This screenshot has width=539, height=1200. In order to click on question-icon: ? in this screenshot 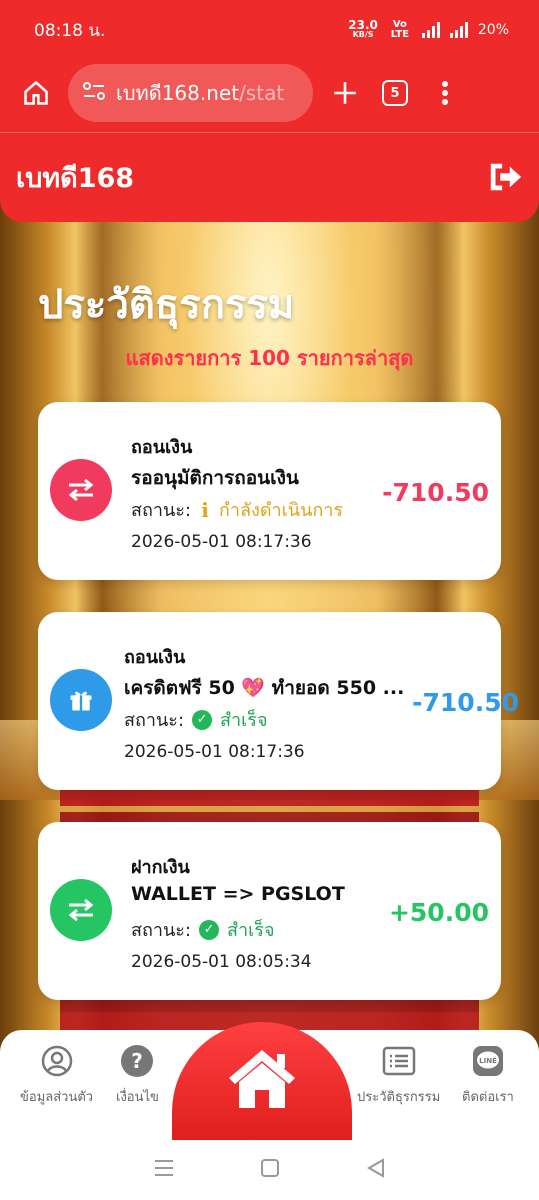, I will do `click(137, 1061)`.